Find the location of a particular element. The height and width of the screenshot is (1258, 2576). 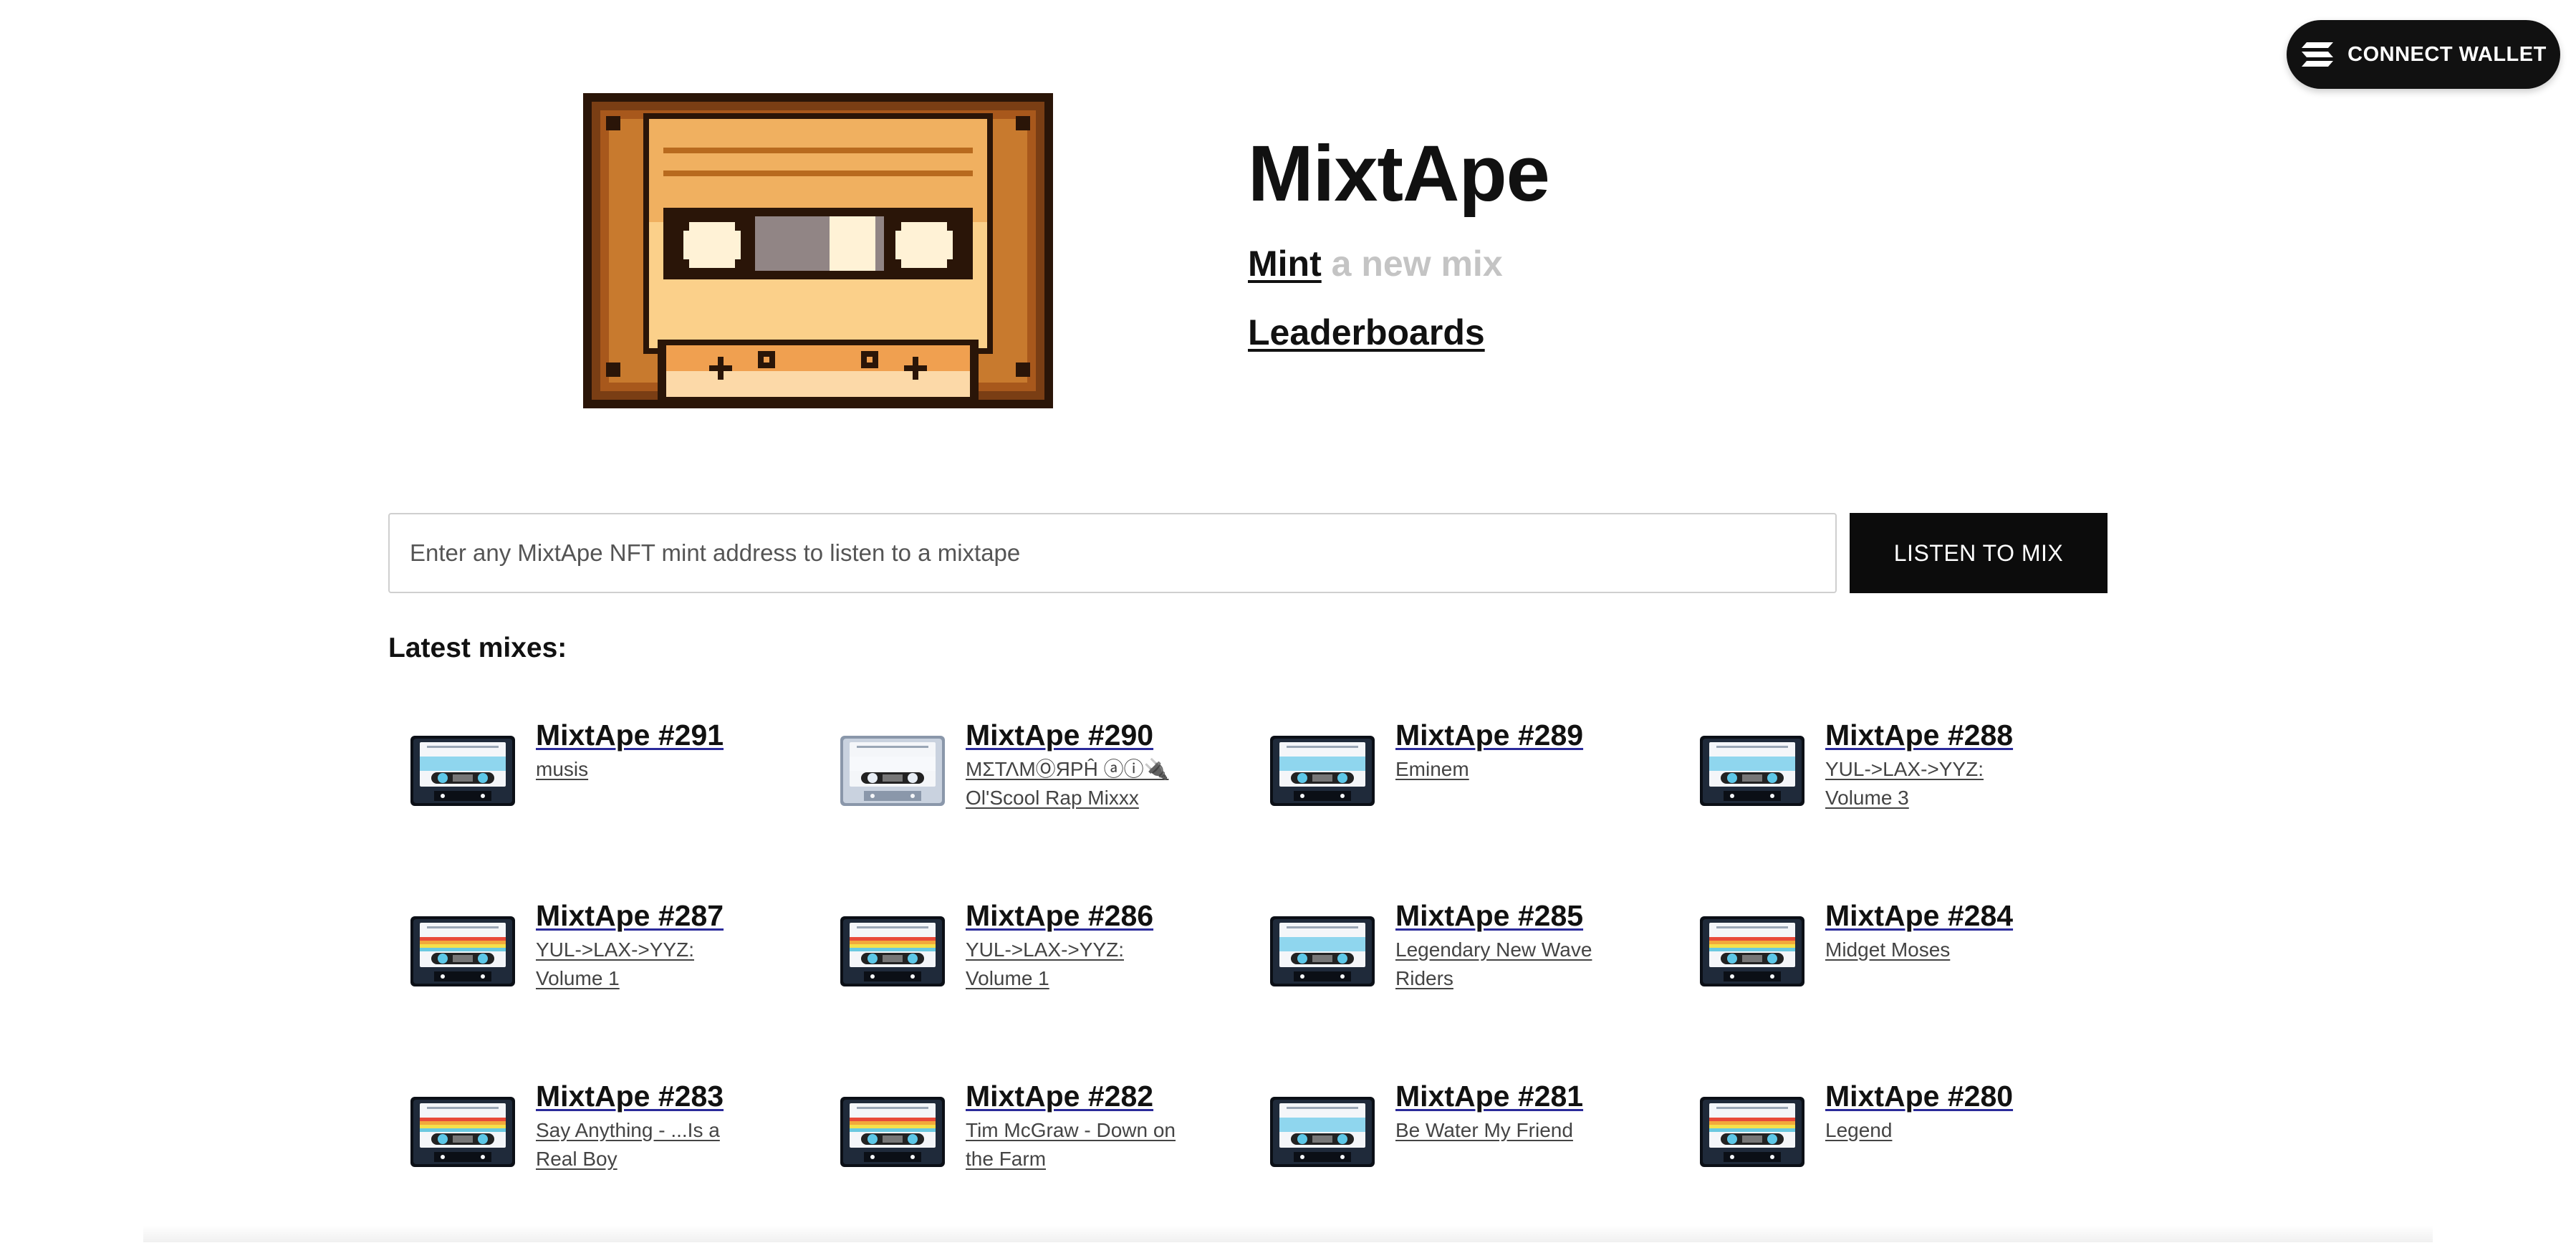

bottom-shadow is located at coordinates (1288, 1234).